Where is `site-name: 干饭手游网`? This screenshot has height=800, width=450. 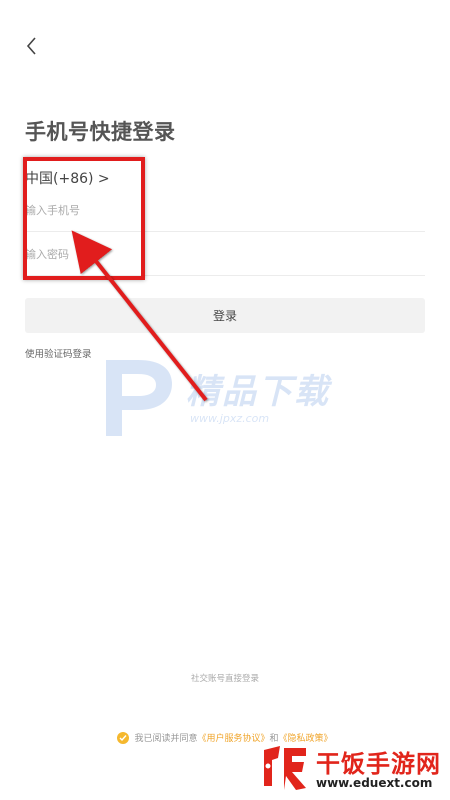
site-name: 干饭手游网 is located at coordinates (378, 764).